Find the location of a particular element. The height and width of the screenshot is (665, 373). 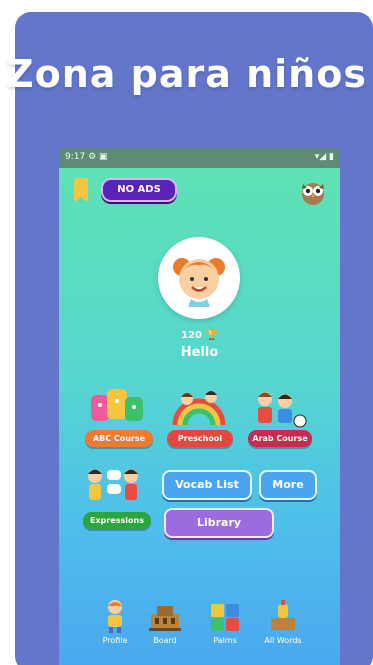

trophy-icon is located at coordinates (283, 615).